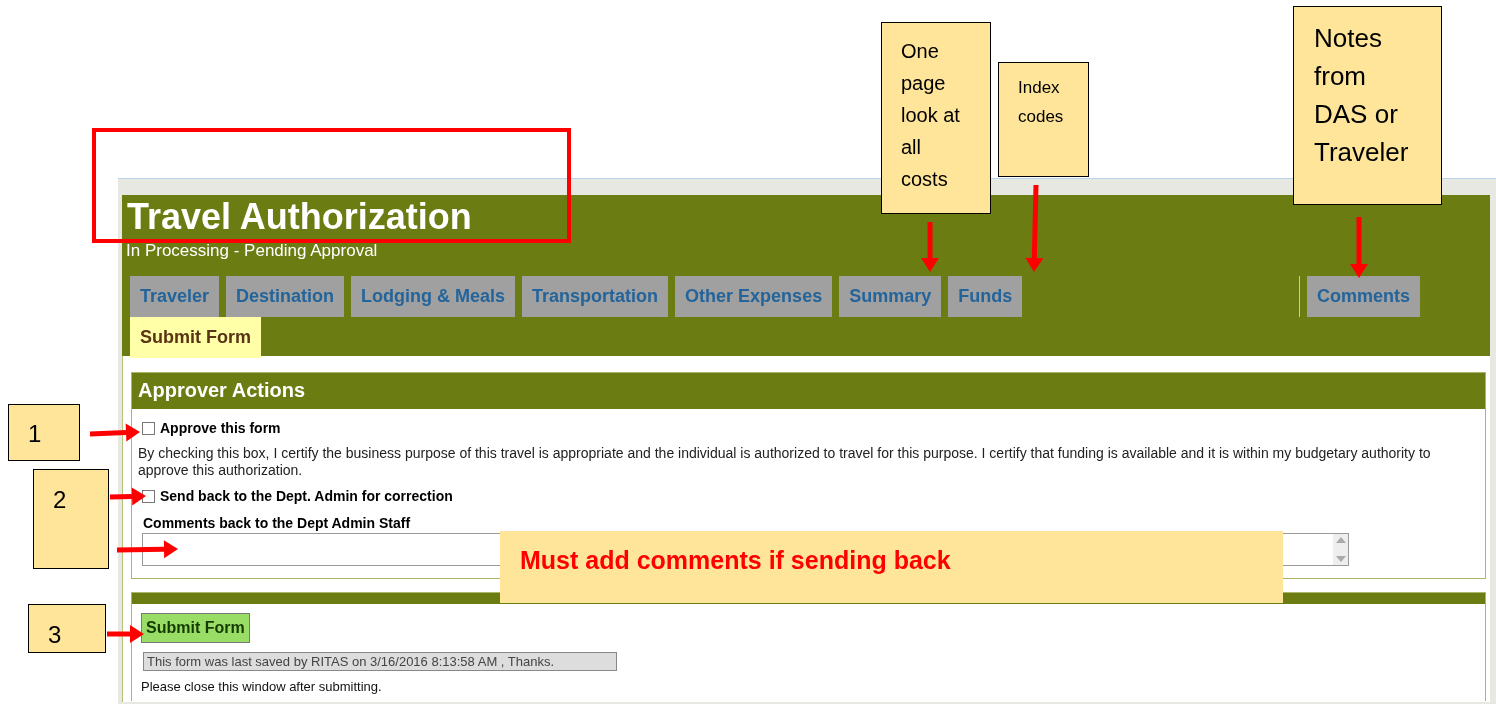 This screenshot has height=704, width=1496. I want to click on tab: Destination, so click(285, 296).